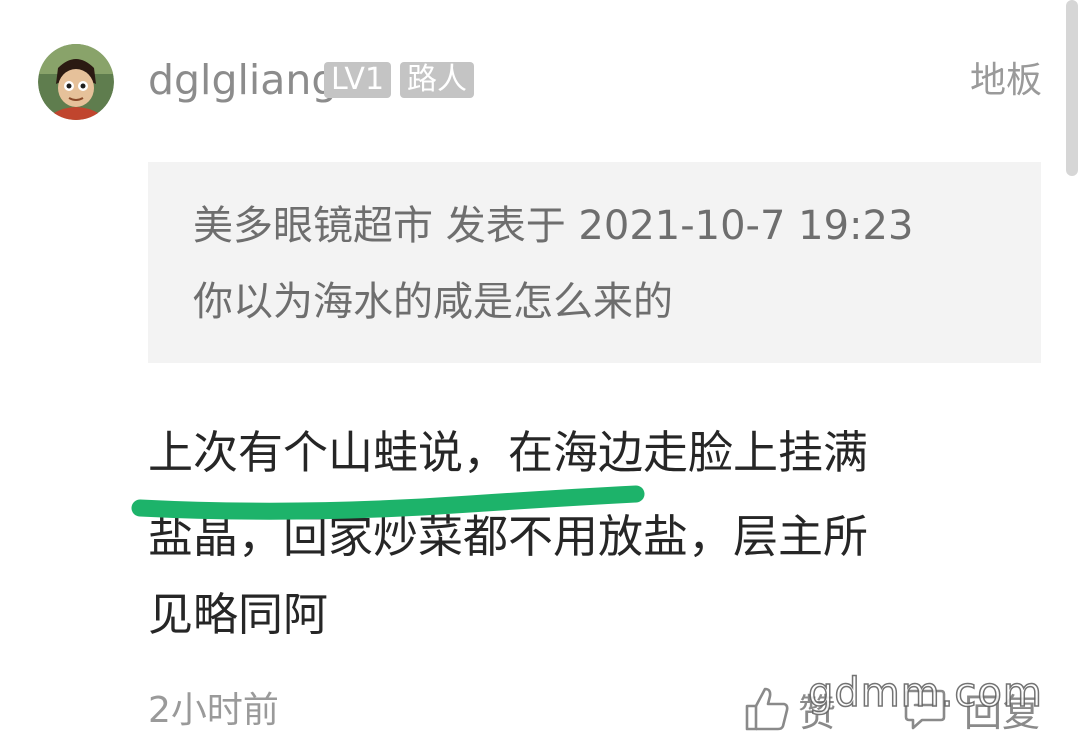  I want to click on thumbs-up-icon, so click(767, 708).